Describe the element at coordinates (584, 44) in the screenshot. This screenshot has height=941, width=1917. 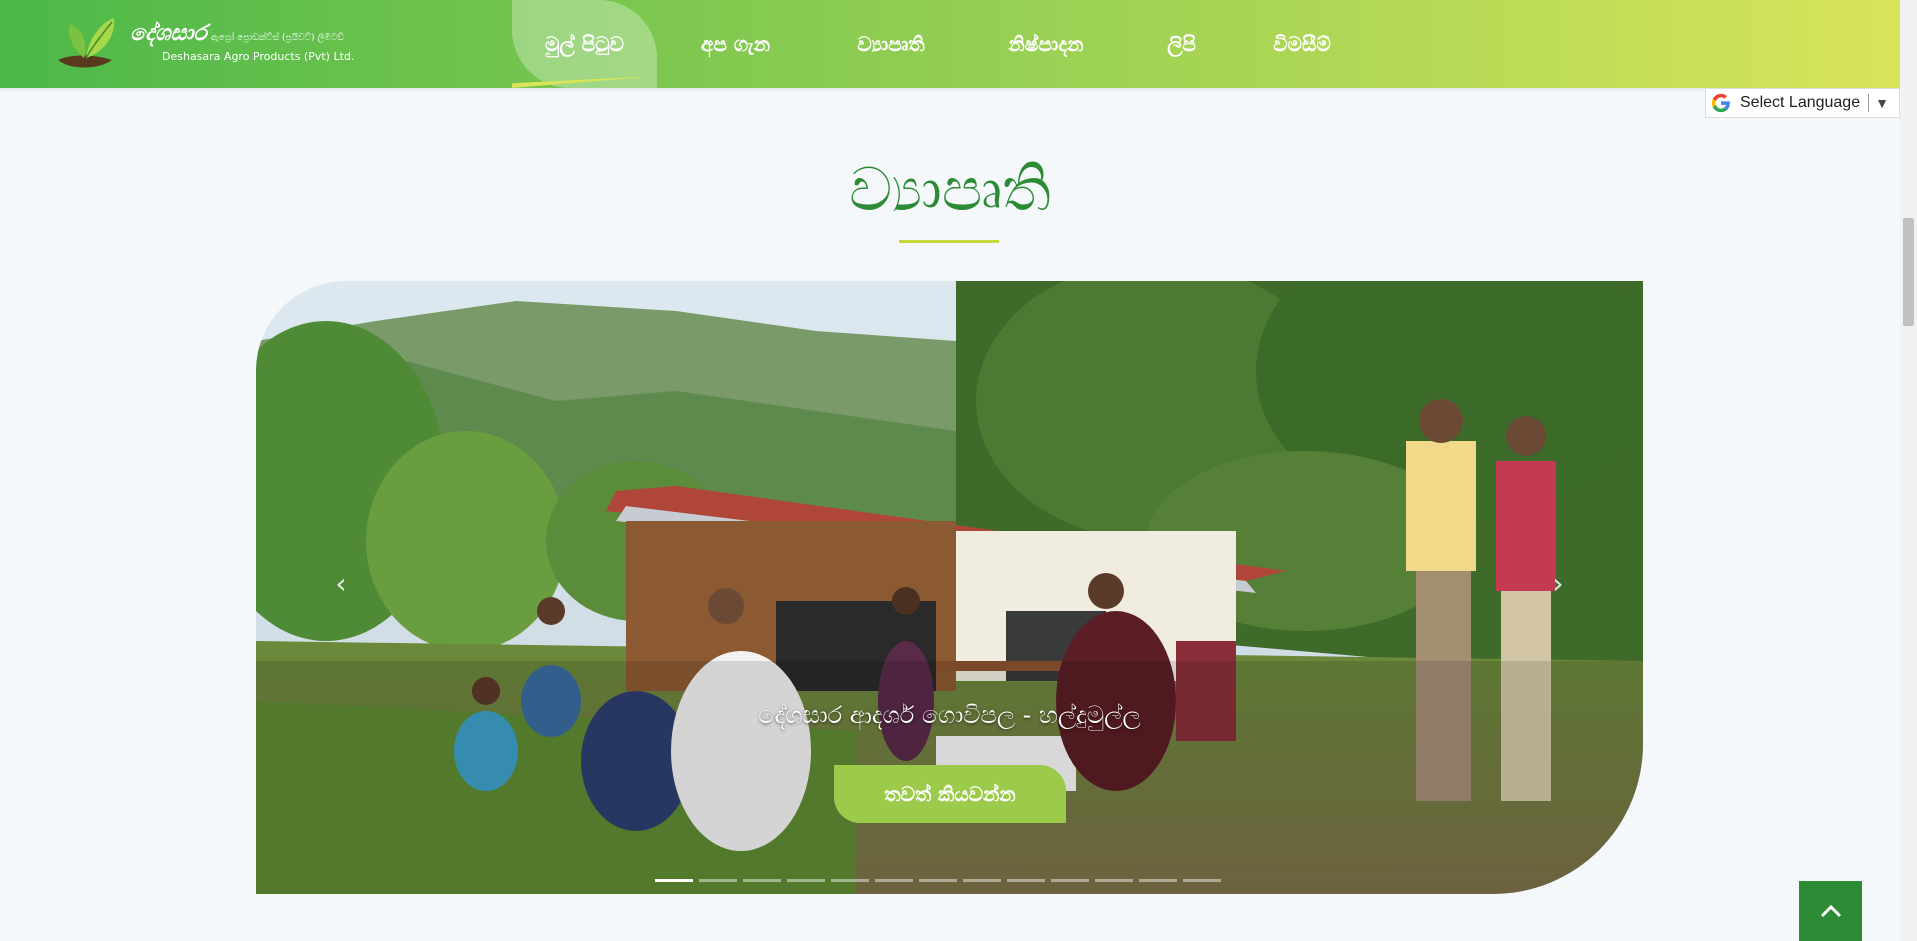
I see `nav-item-home: මුල් පිටුව` at that location.